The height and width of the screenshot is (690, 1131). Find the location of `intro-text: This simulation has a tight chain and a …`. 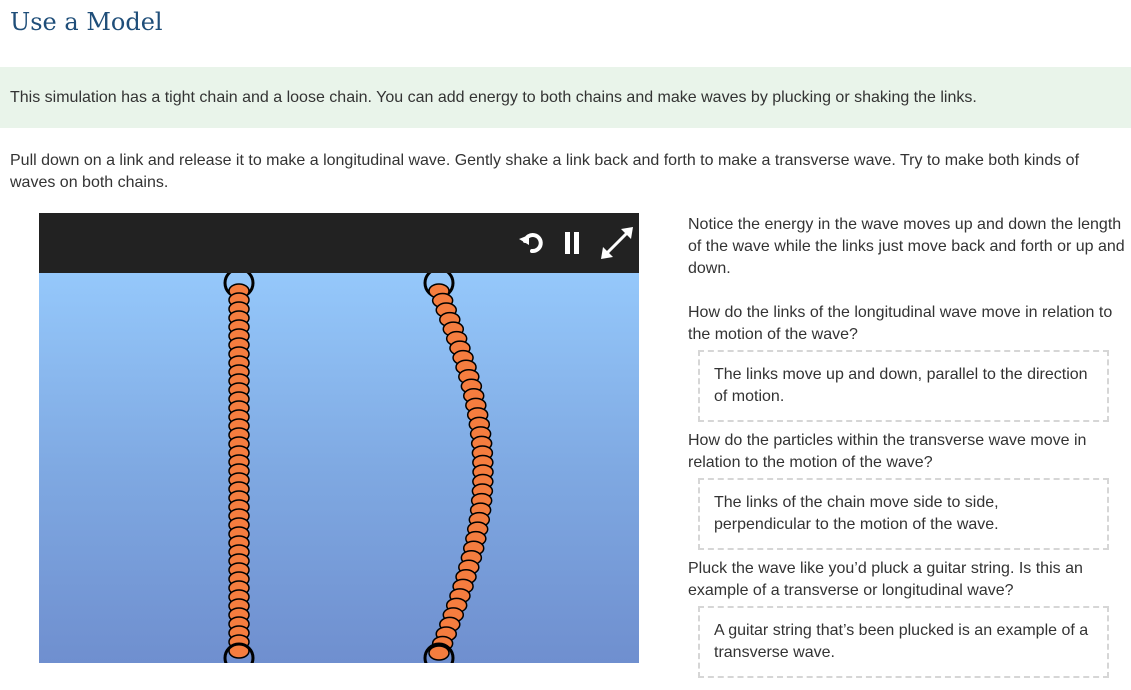

intro-text: This simulation has a tight chain and a … is located at coordinates (493, 97).